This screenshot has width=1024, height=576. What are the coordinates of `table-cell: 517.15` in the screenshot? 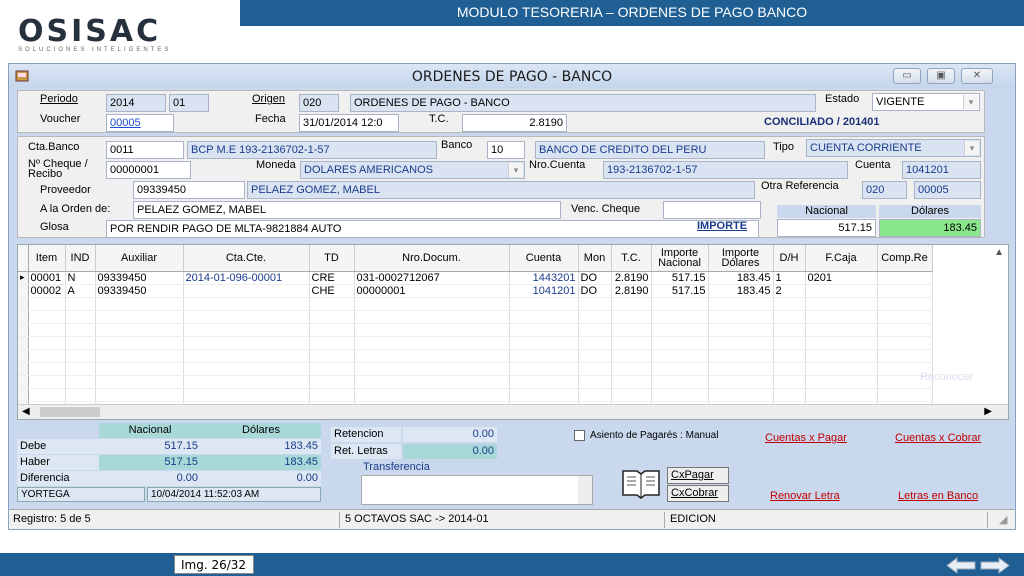 It's located at (680, 278).